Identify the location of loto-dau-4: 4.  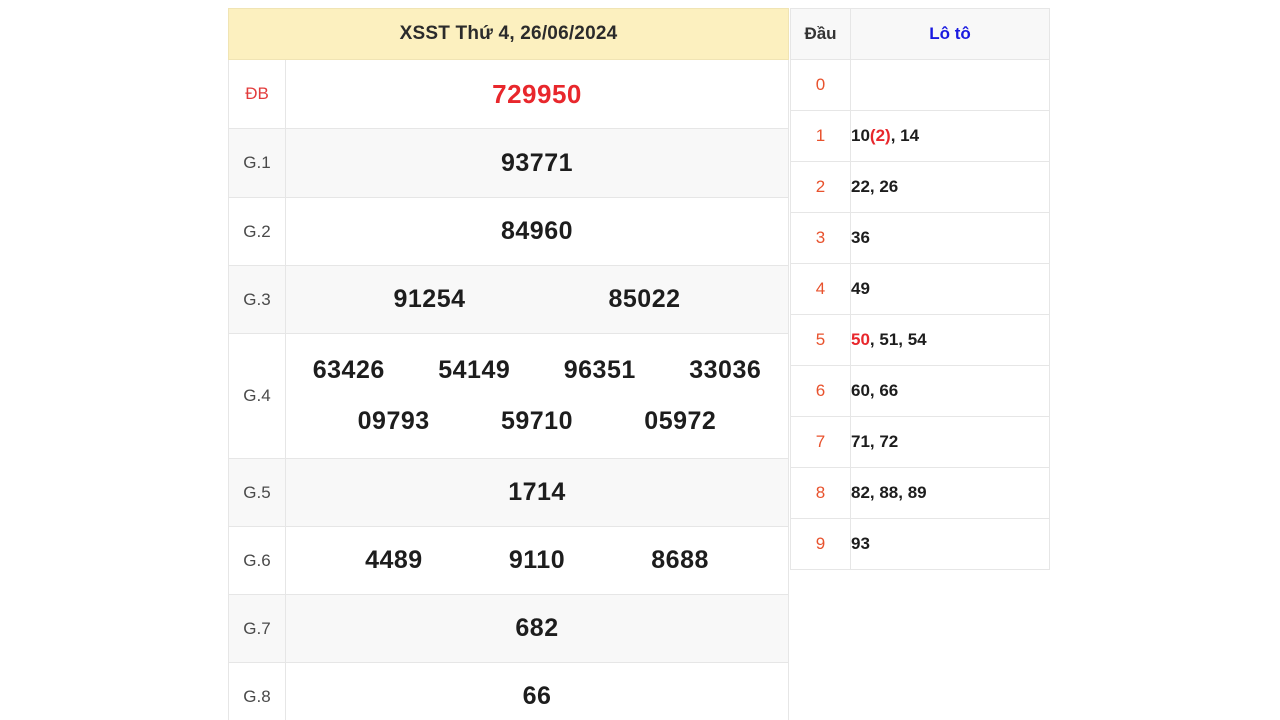
(820, 289).